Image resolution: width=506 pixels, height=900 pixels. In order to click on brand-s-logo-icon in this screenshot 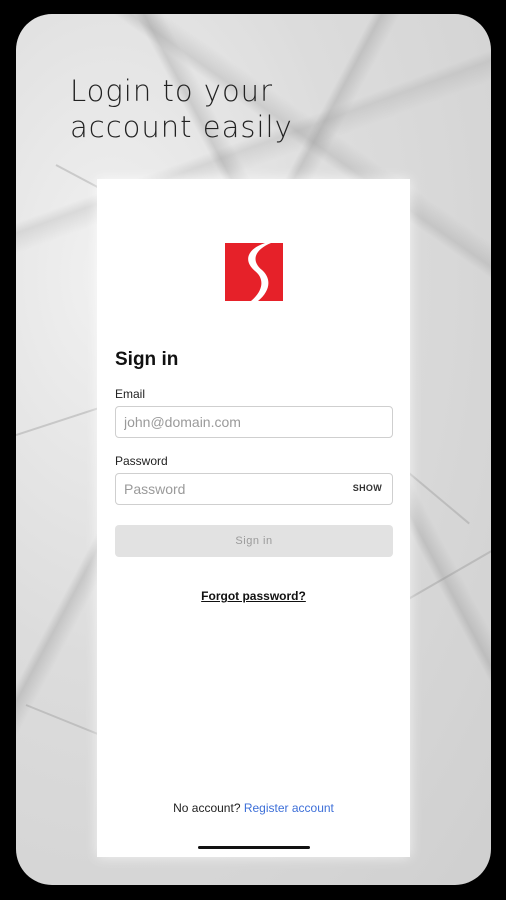, I will do `click(254, 272)`.